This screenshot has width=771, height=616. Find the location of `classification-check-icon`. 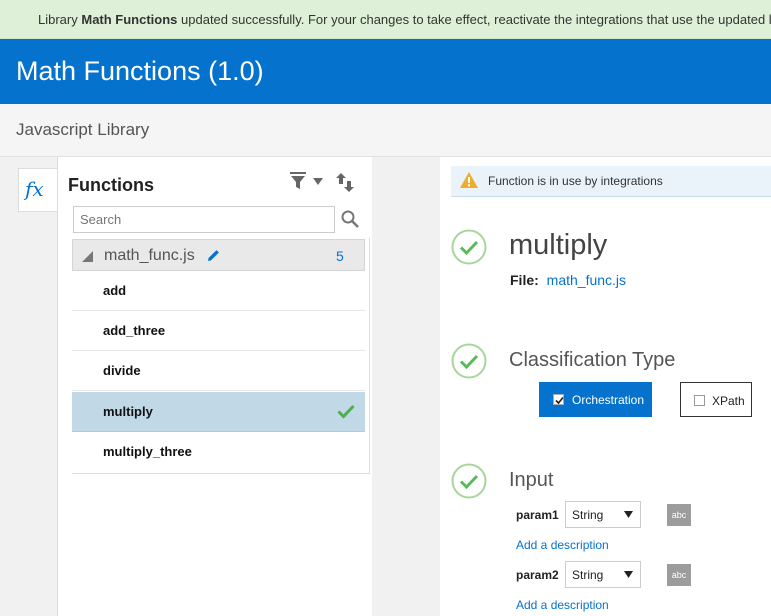

classification-check-icon is located at coordinates (469, 361).